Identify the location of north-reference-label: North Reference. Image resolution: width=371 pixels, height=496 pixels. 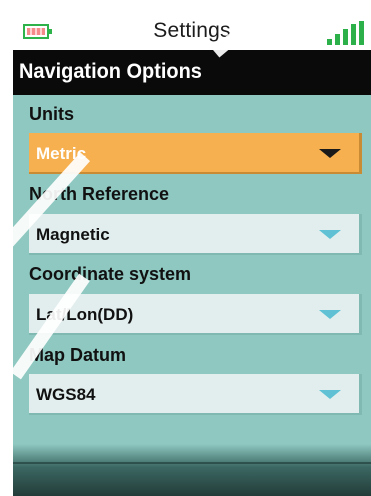
(99, 194).